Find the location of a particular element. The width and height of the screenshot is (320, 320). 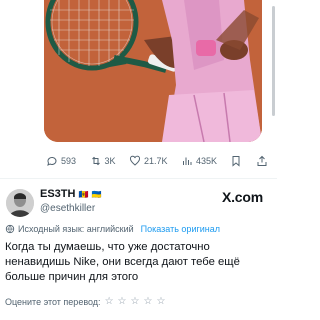

repost-button: 3K is located at coordinates (103, 161).